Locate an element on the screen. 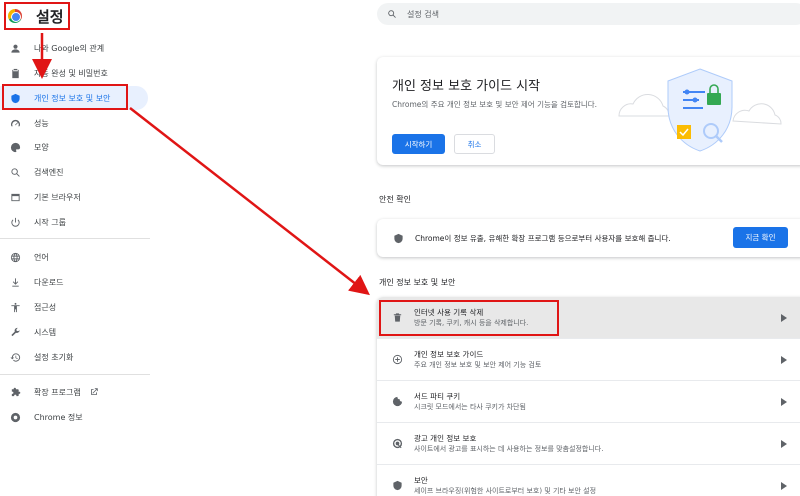  sidebar-item-accessibility: 접근성 is located at coordinates (74, 307).